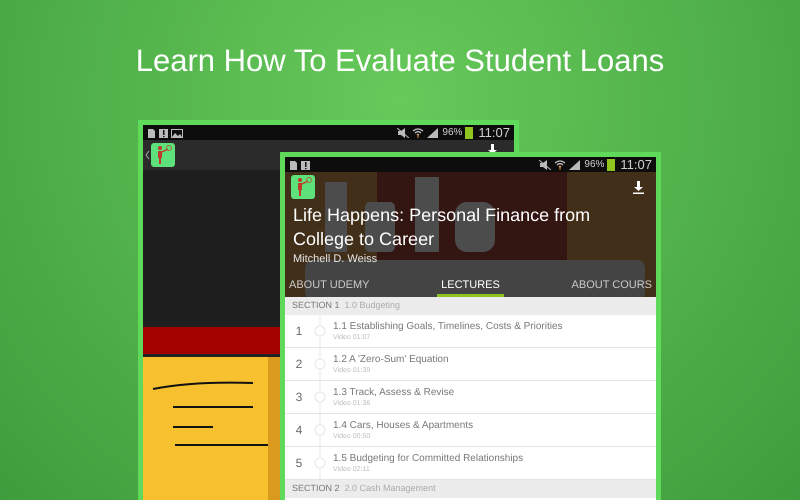 The image size is (800, 500). Describe the element at coordinates (372, 305) in the screenshot. I see `section-title: 1.0 Budgeting` at that location.